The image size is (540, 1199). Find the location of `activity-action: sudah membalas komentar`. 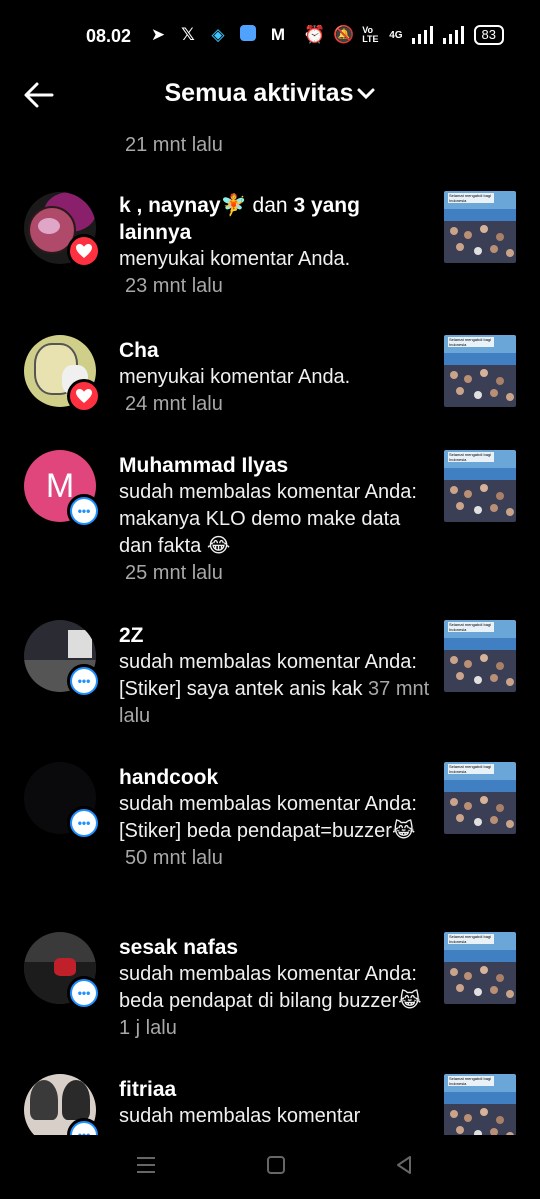

activity-action: sudah membalas komentar is located at coordinates (240, 1116).